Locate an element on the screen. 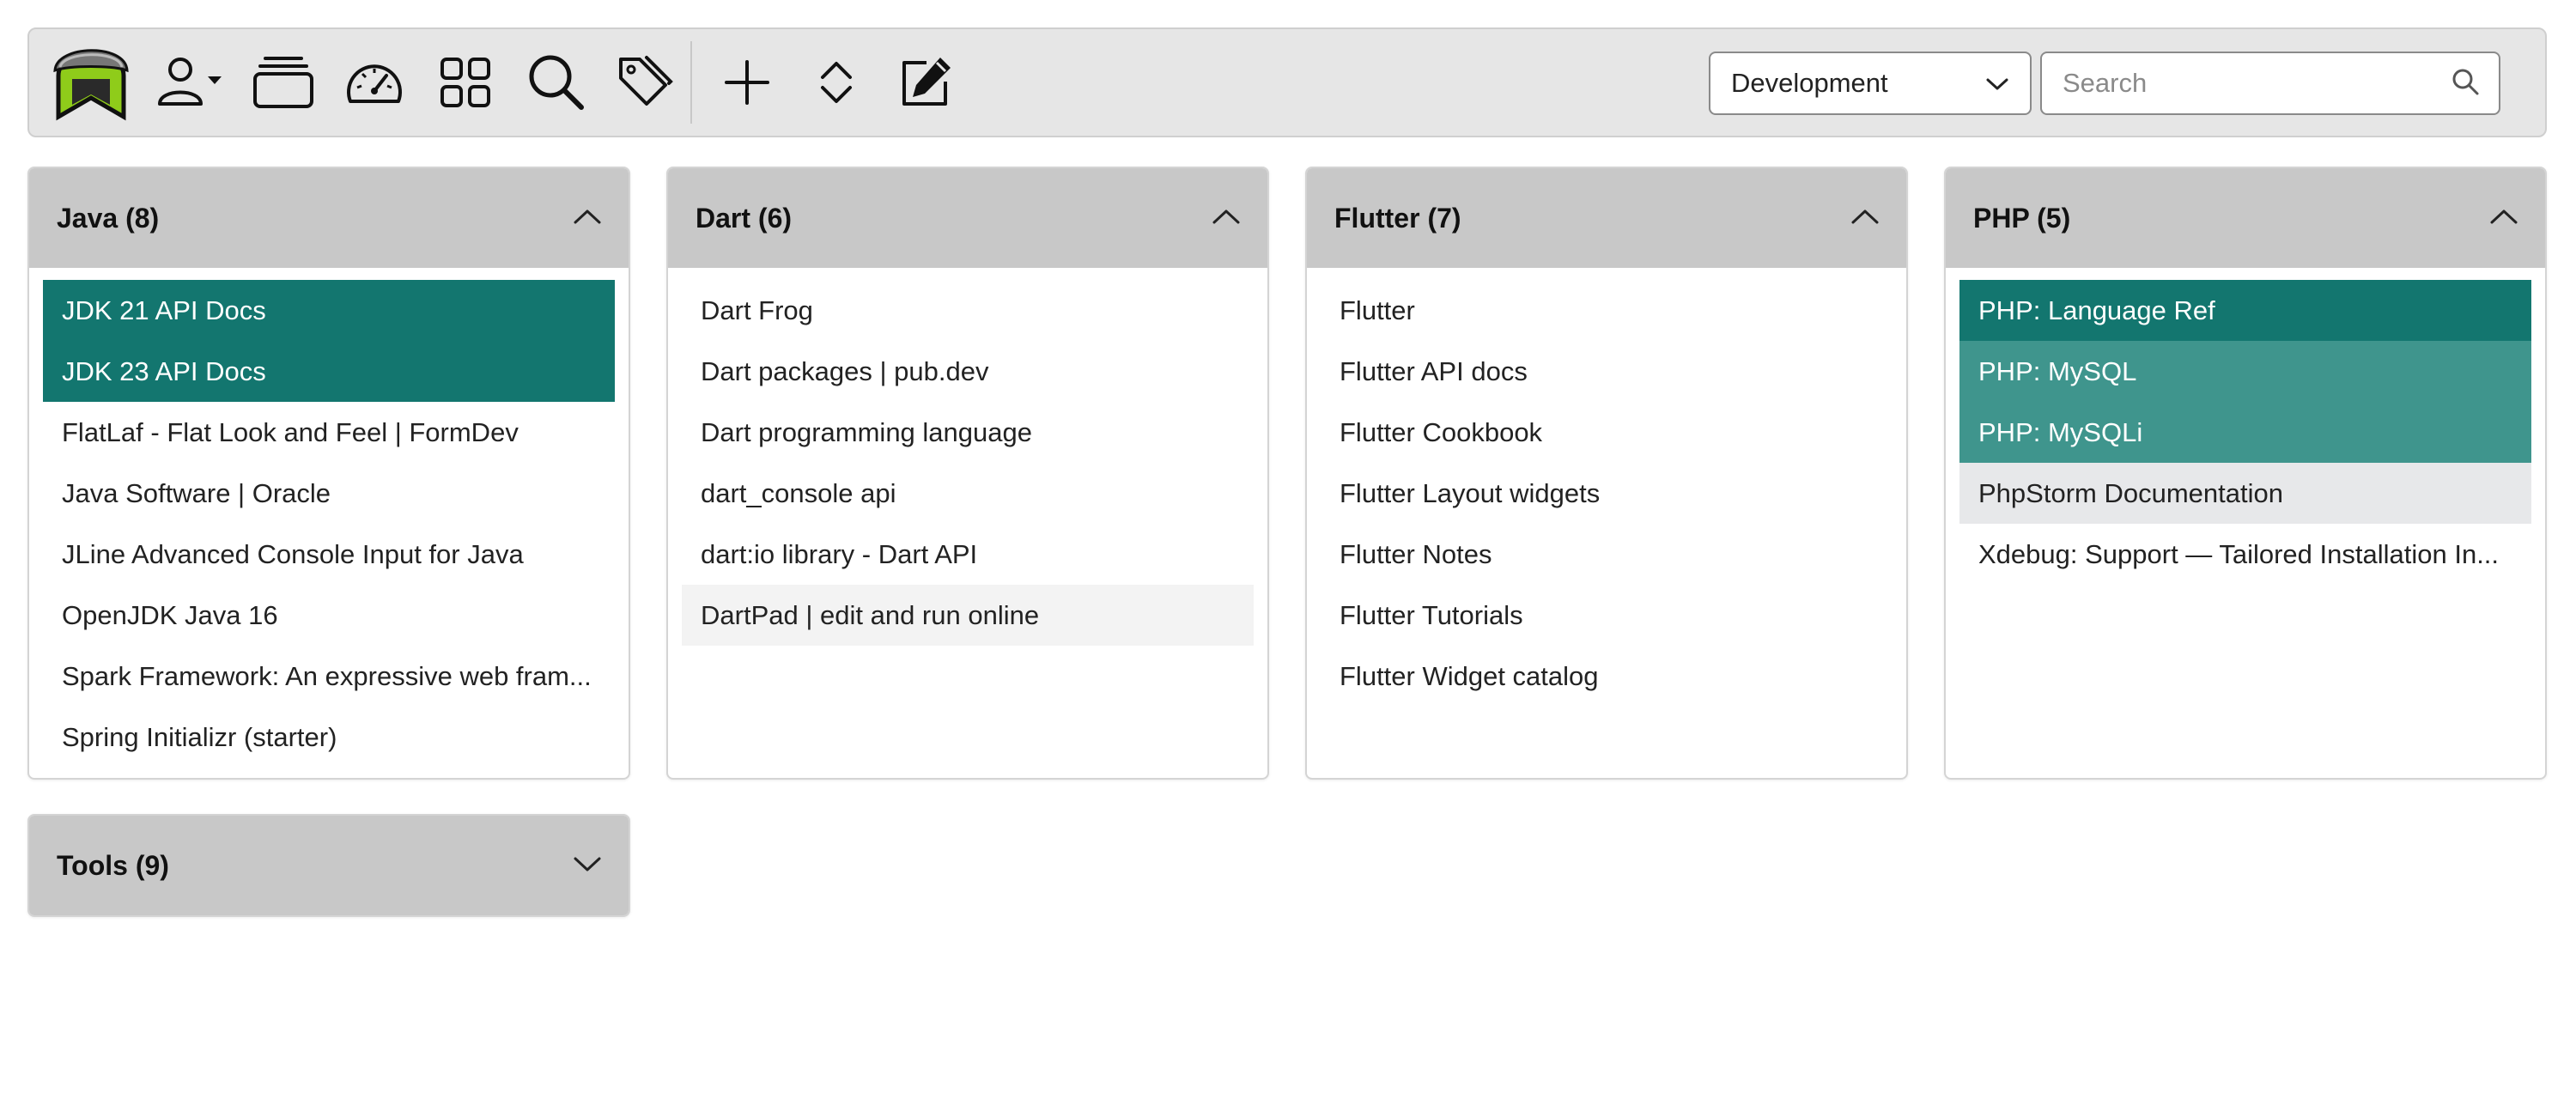  group-header: PHP (5) is located at coordinates (2245, 218).